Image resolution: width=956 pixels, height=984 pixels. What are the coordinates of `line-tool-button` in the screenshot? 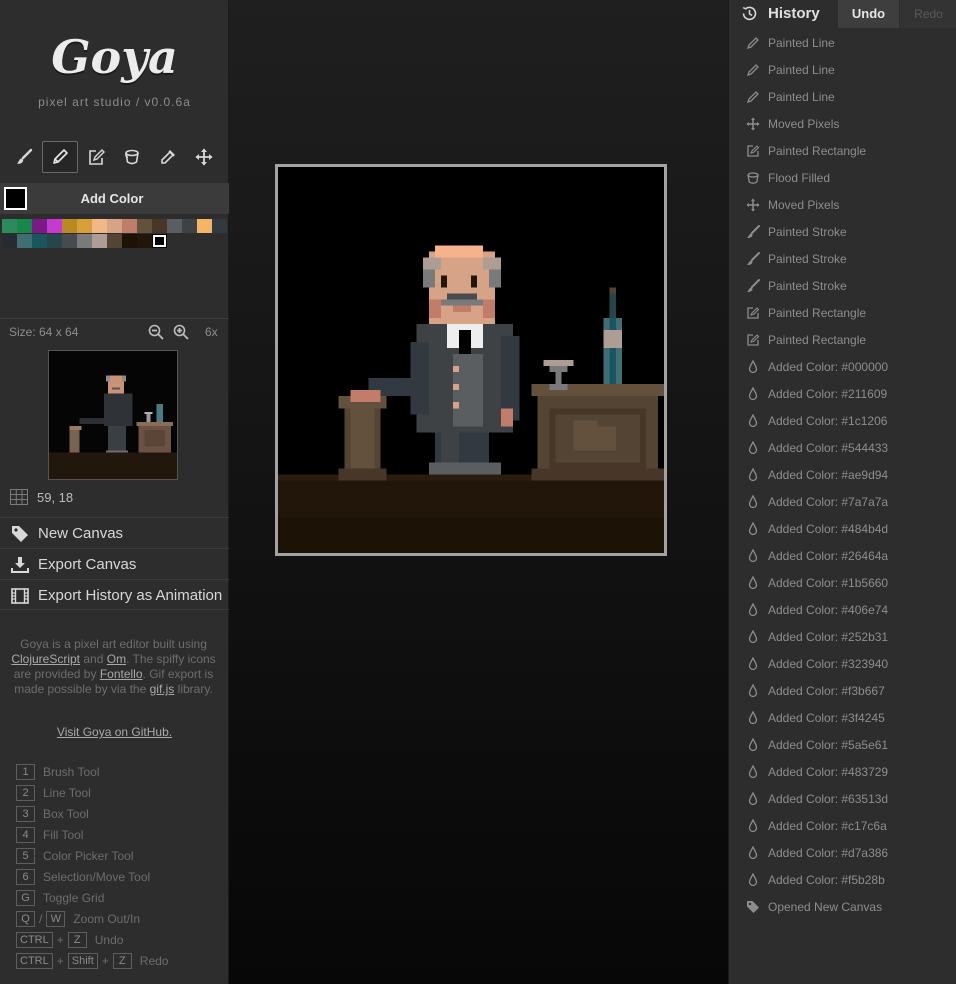 It's located at (60, 157).